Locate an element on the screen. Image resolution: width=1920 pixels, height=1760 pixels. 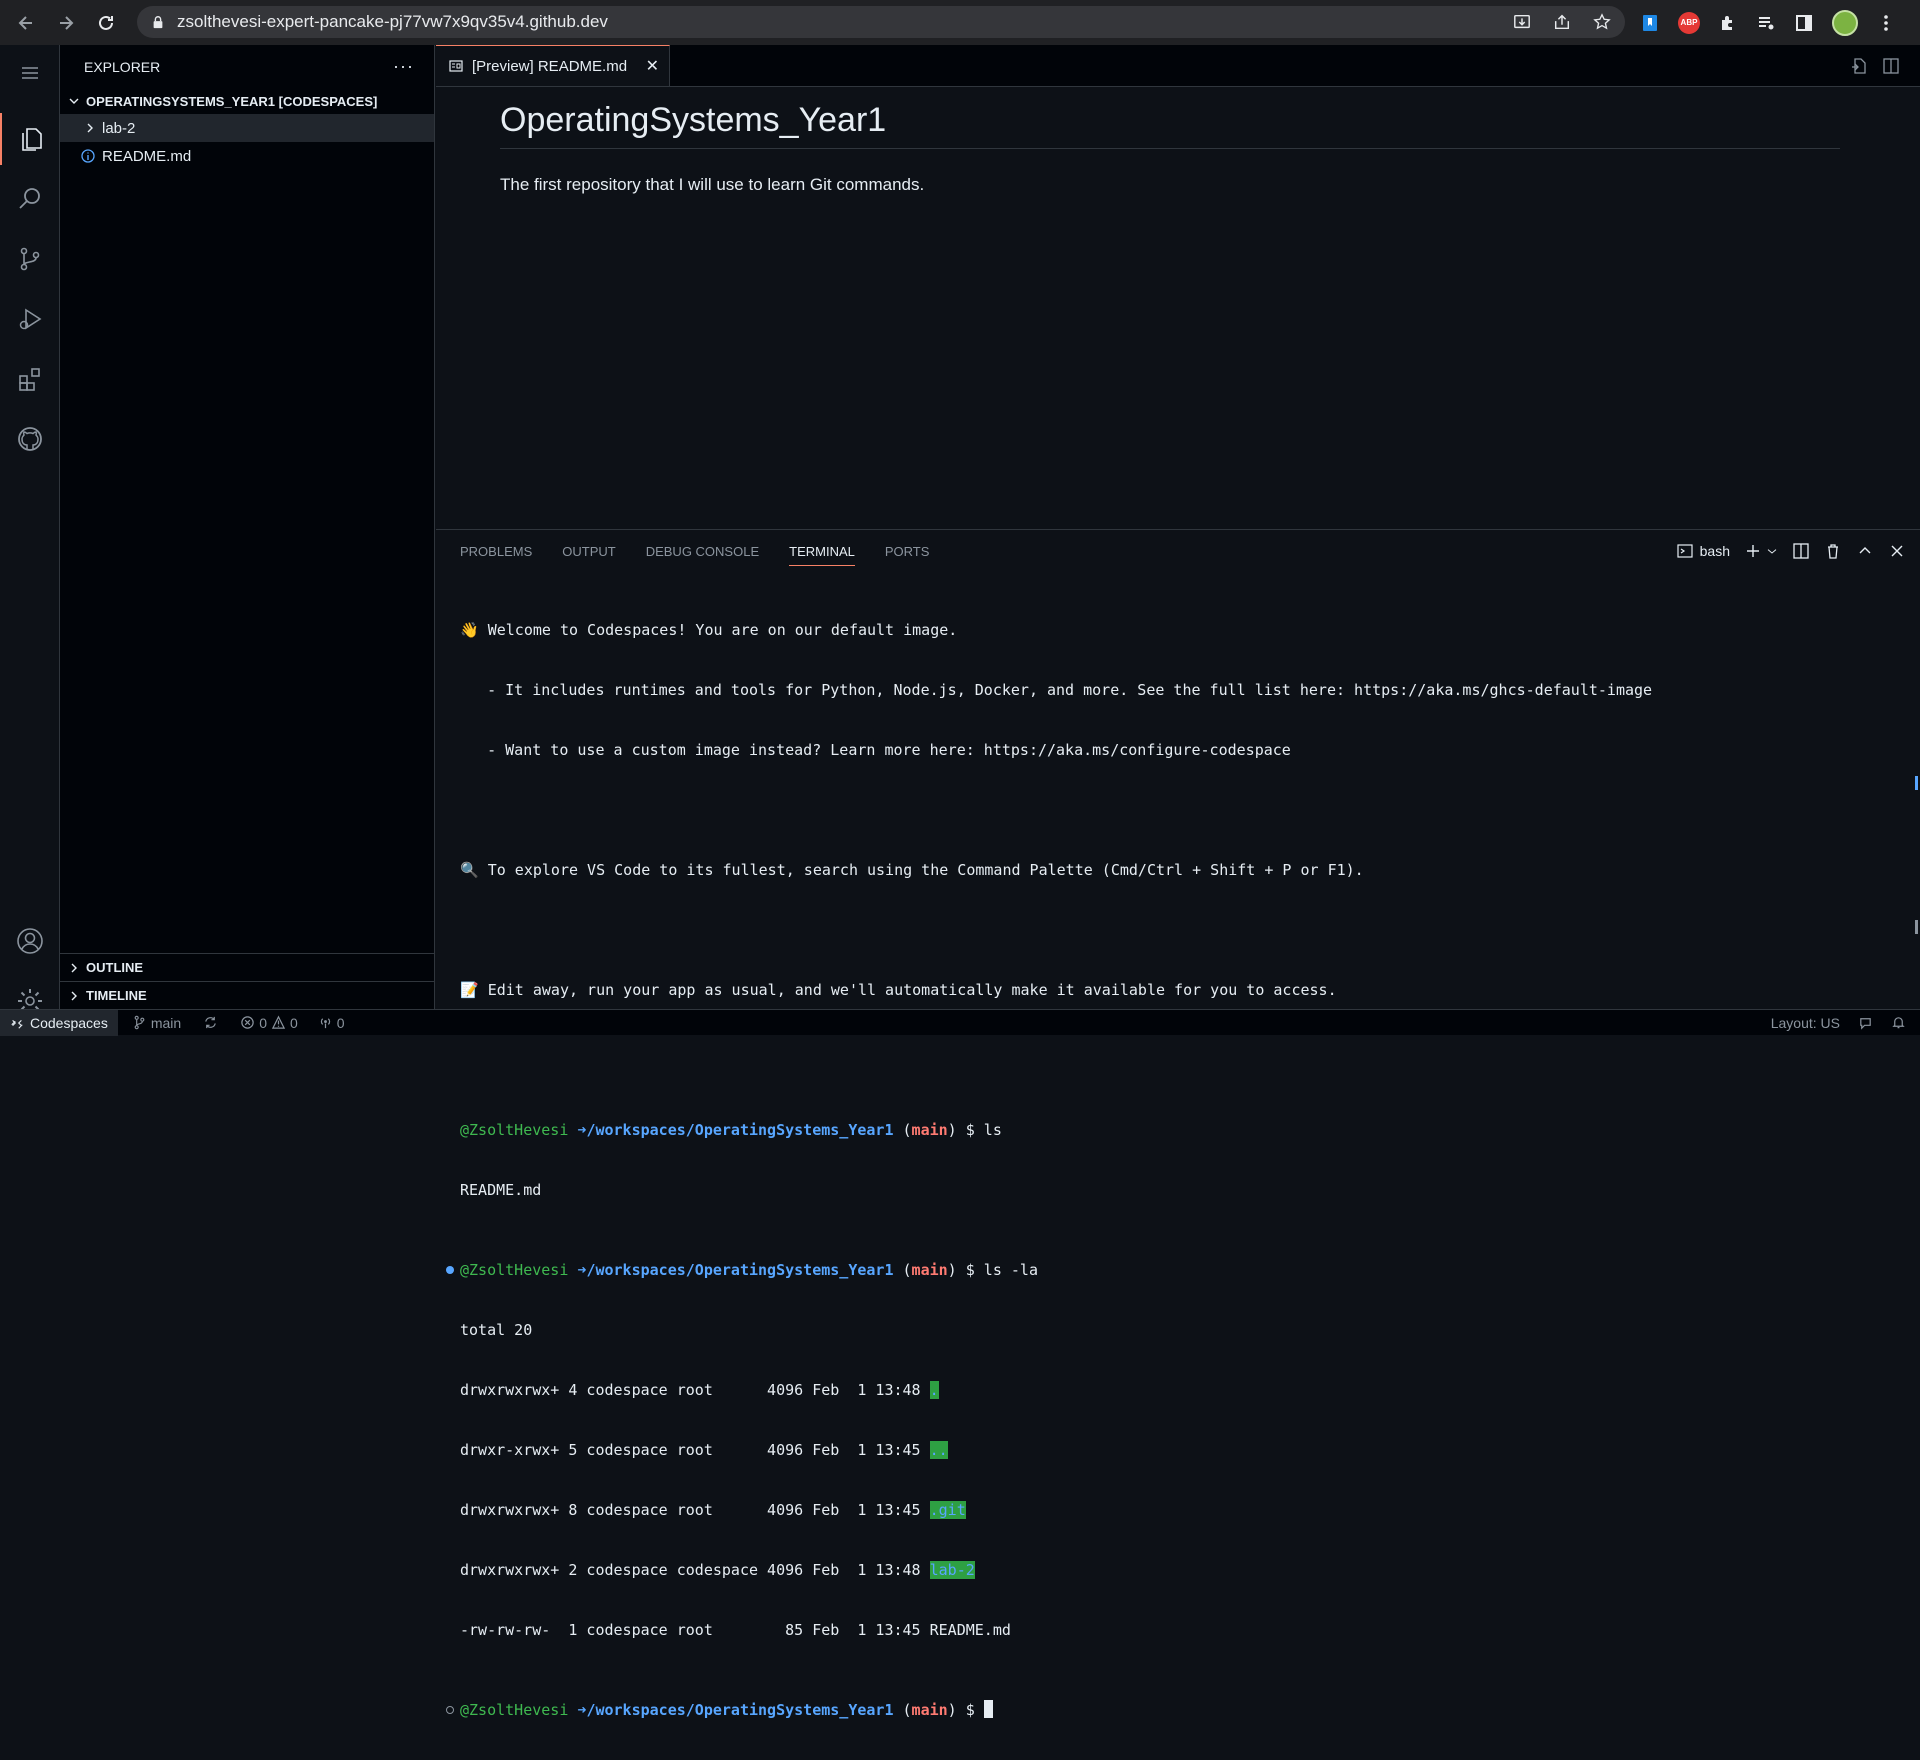
menu-button is located at coordinates (30, 73).